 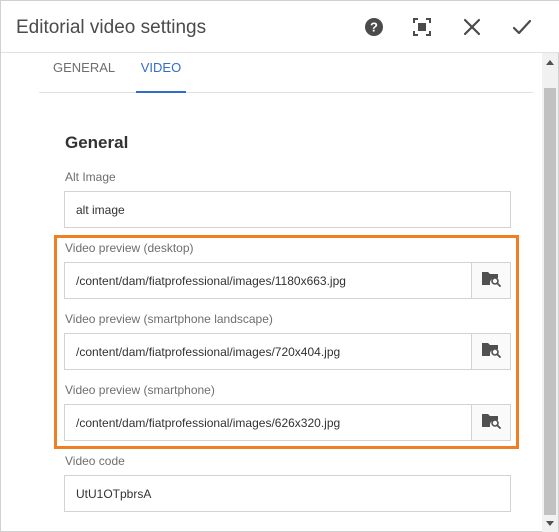 I want to click on close-icon, so click(x=472, y=27).